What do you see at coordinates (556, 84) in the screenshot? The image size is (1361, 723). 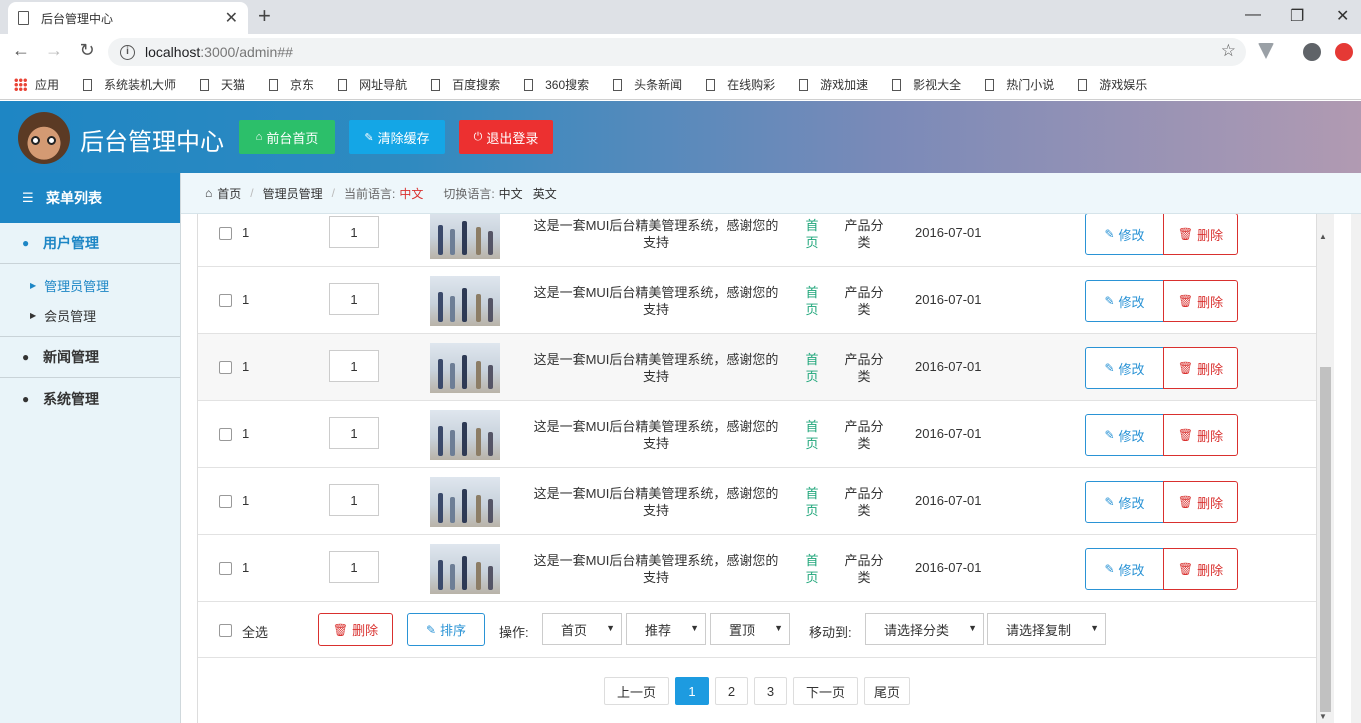 I see `bookmark-item: 360搜索` at bounding box center [556, 84].